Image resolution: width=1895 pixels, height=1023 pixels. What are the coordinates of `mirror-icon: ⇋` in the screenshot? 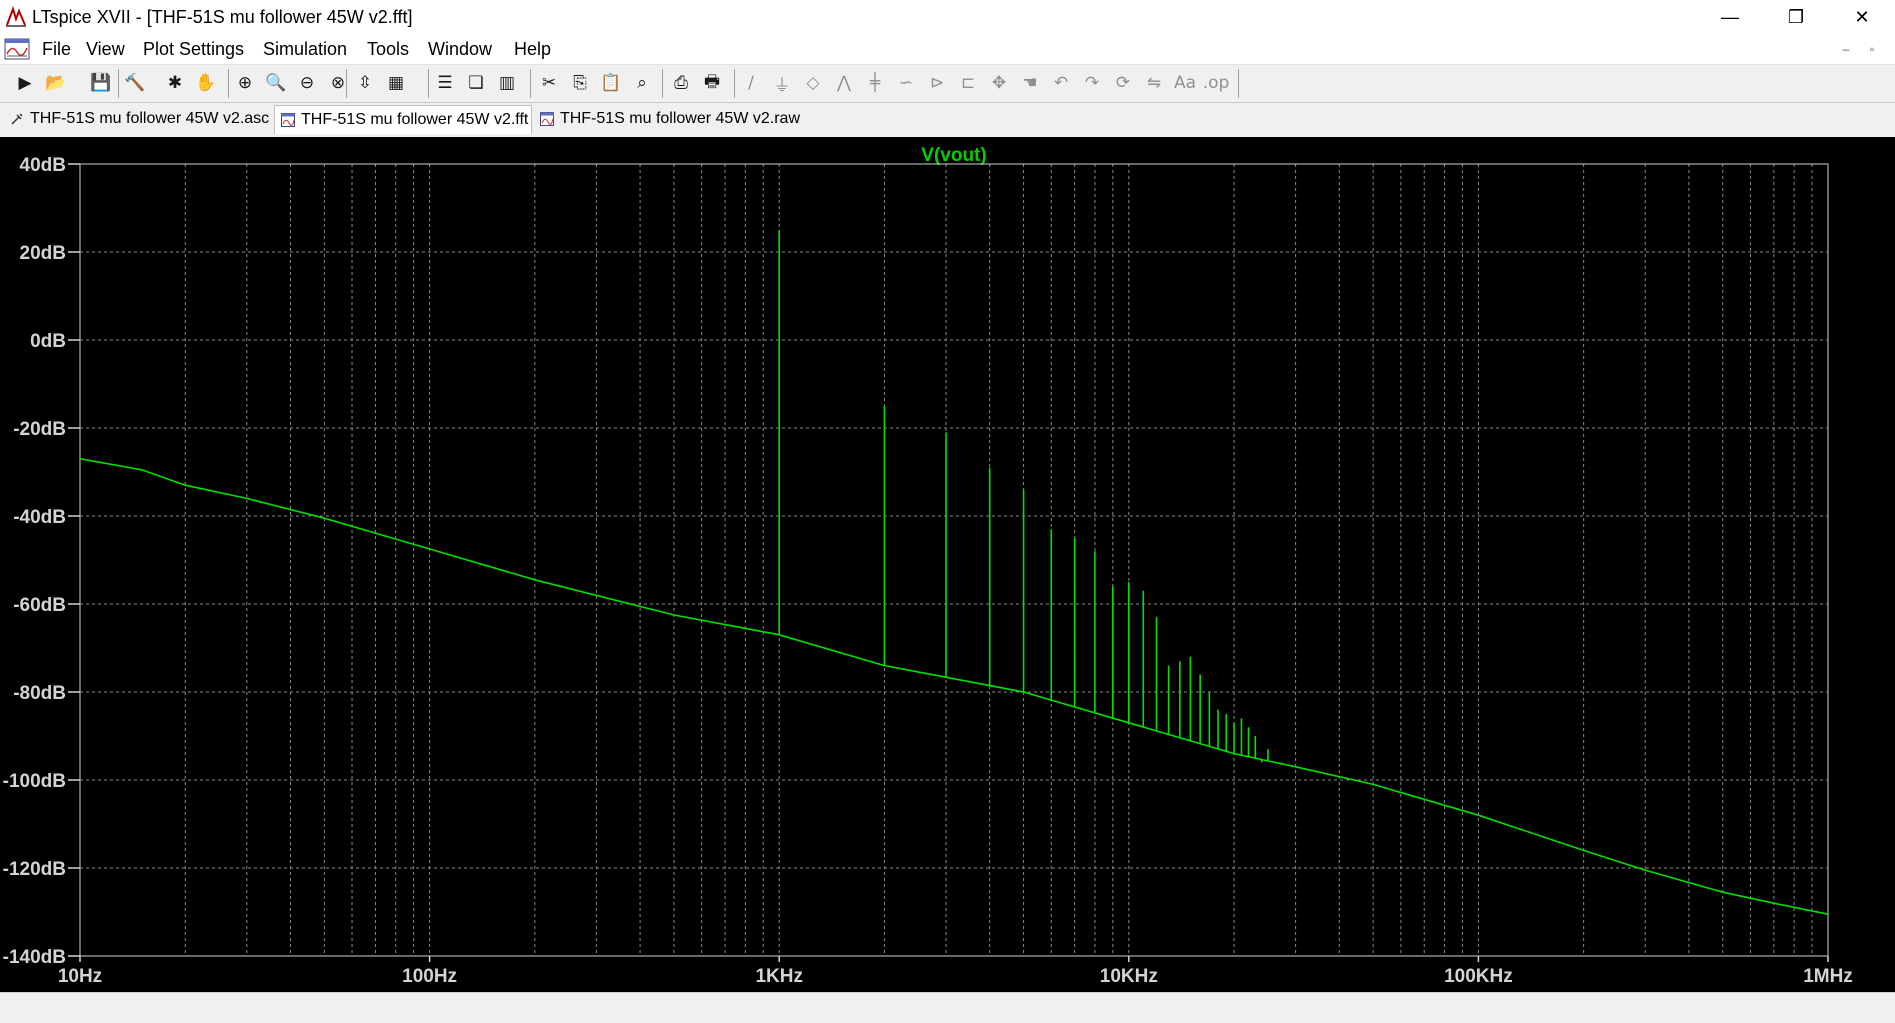 It's located at (1154, 83).